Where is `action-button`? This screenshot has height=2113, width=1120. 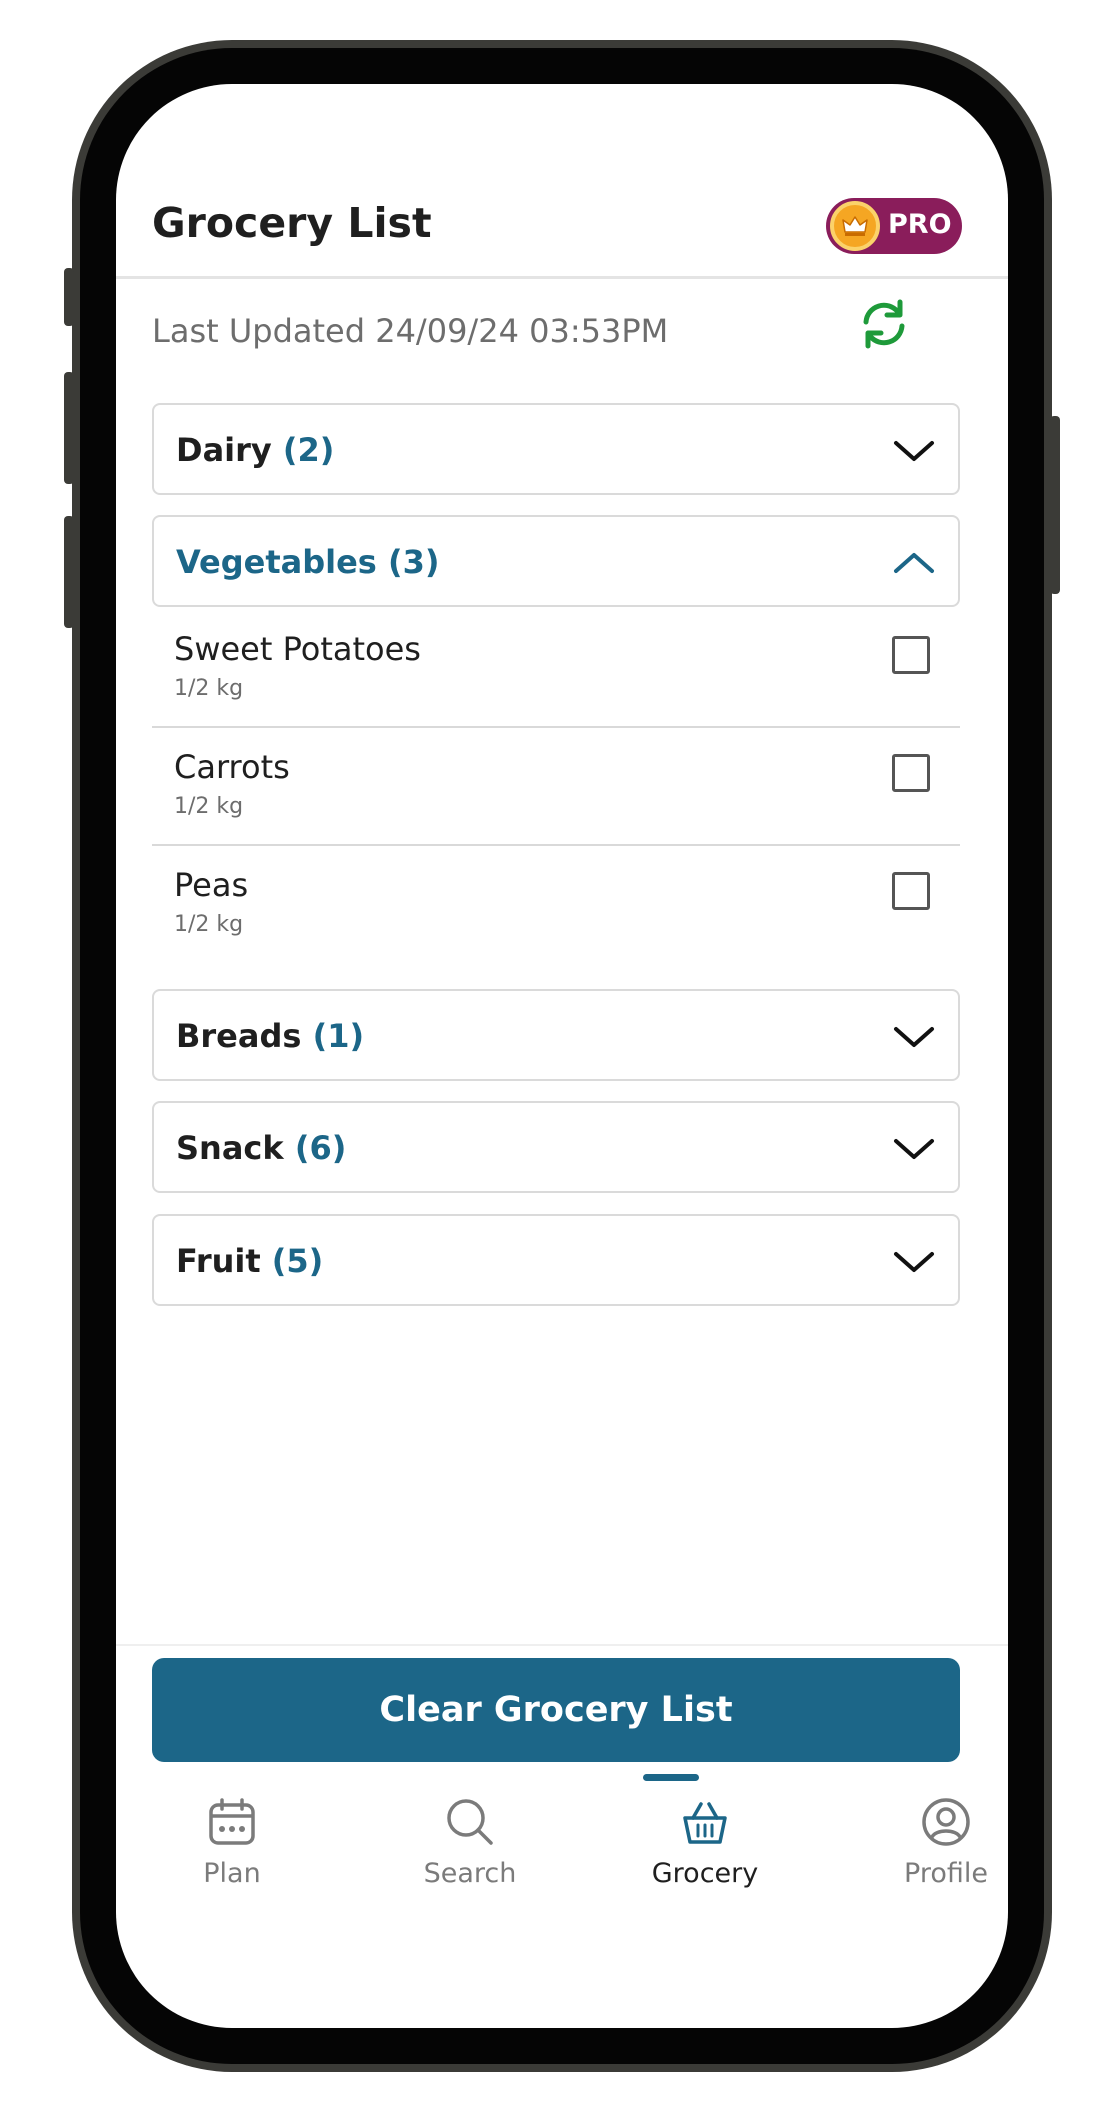
action-button is located at coordinates (69, 297).